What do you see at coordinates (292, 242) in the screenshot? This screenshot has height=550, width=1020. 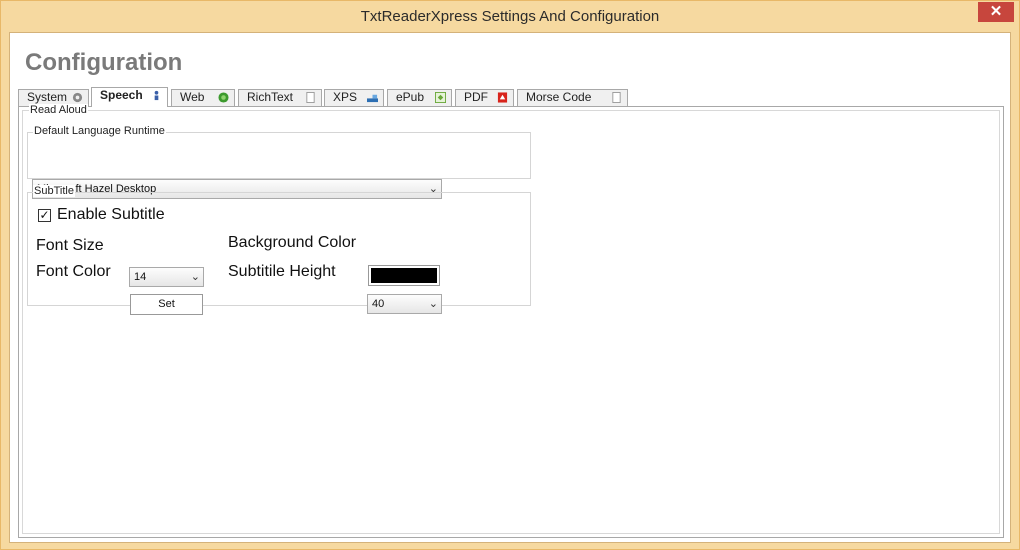 I see `background-color-label: Background Color` at bounding box center [292, 242].